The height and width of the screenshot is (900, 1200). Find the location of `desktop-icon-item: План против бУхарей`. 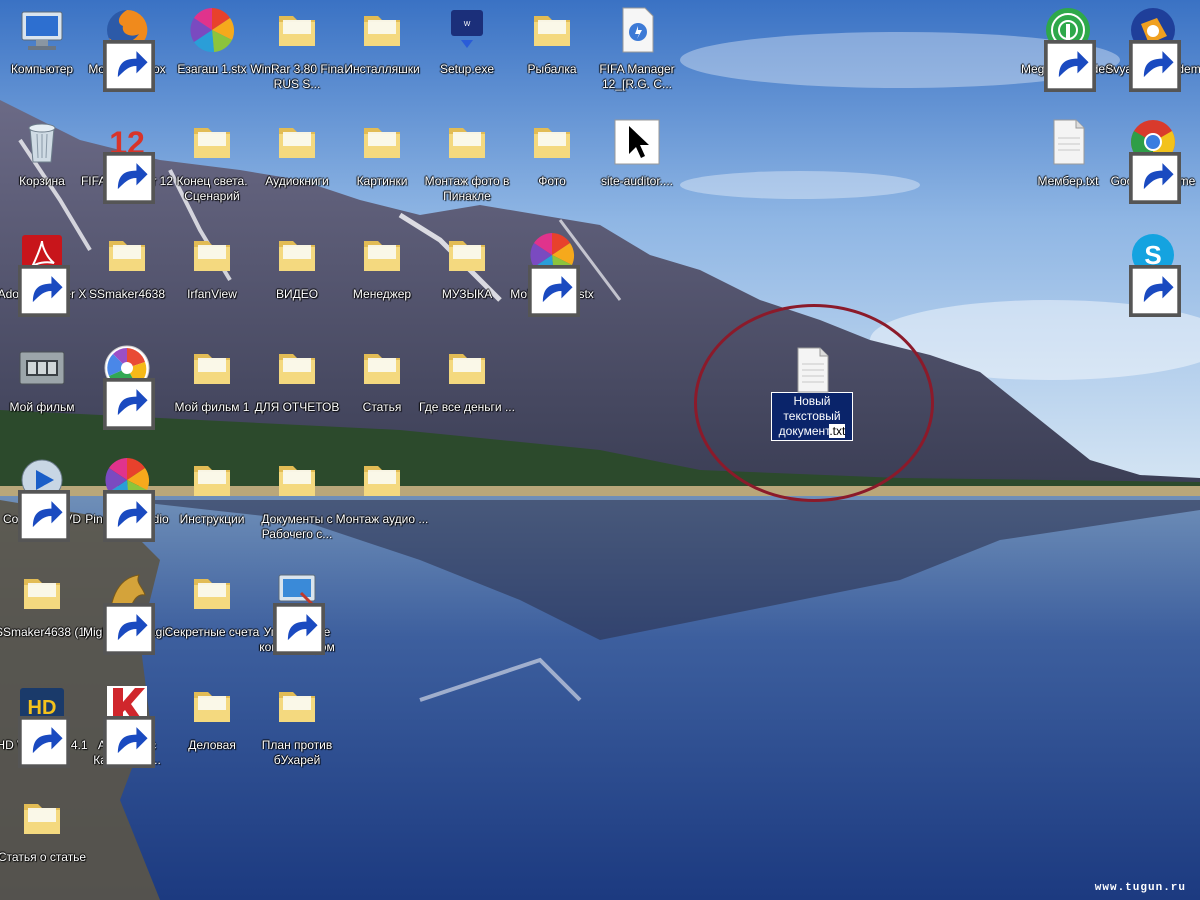

desktop-icon-item: План против бУхарей is located at coordinates (297, 726).